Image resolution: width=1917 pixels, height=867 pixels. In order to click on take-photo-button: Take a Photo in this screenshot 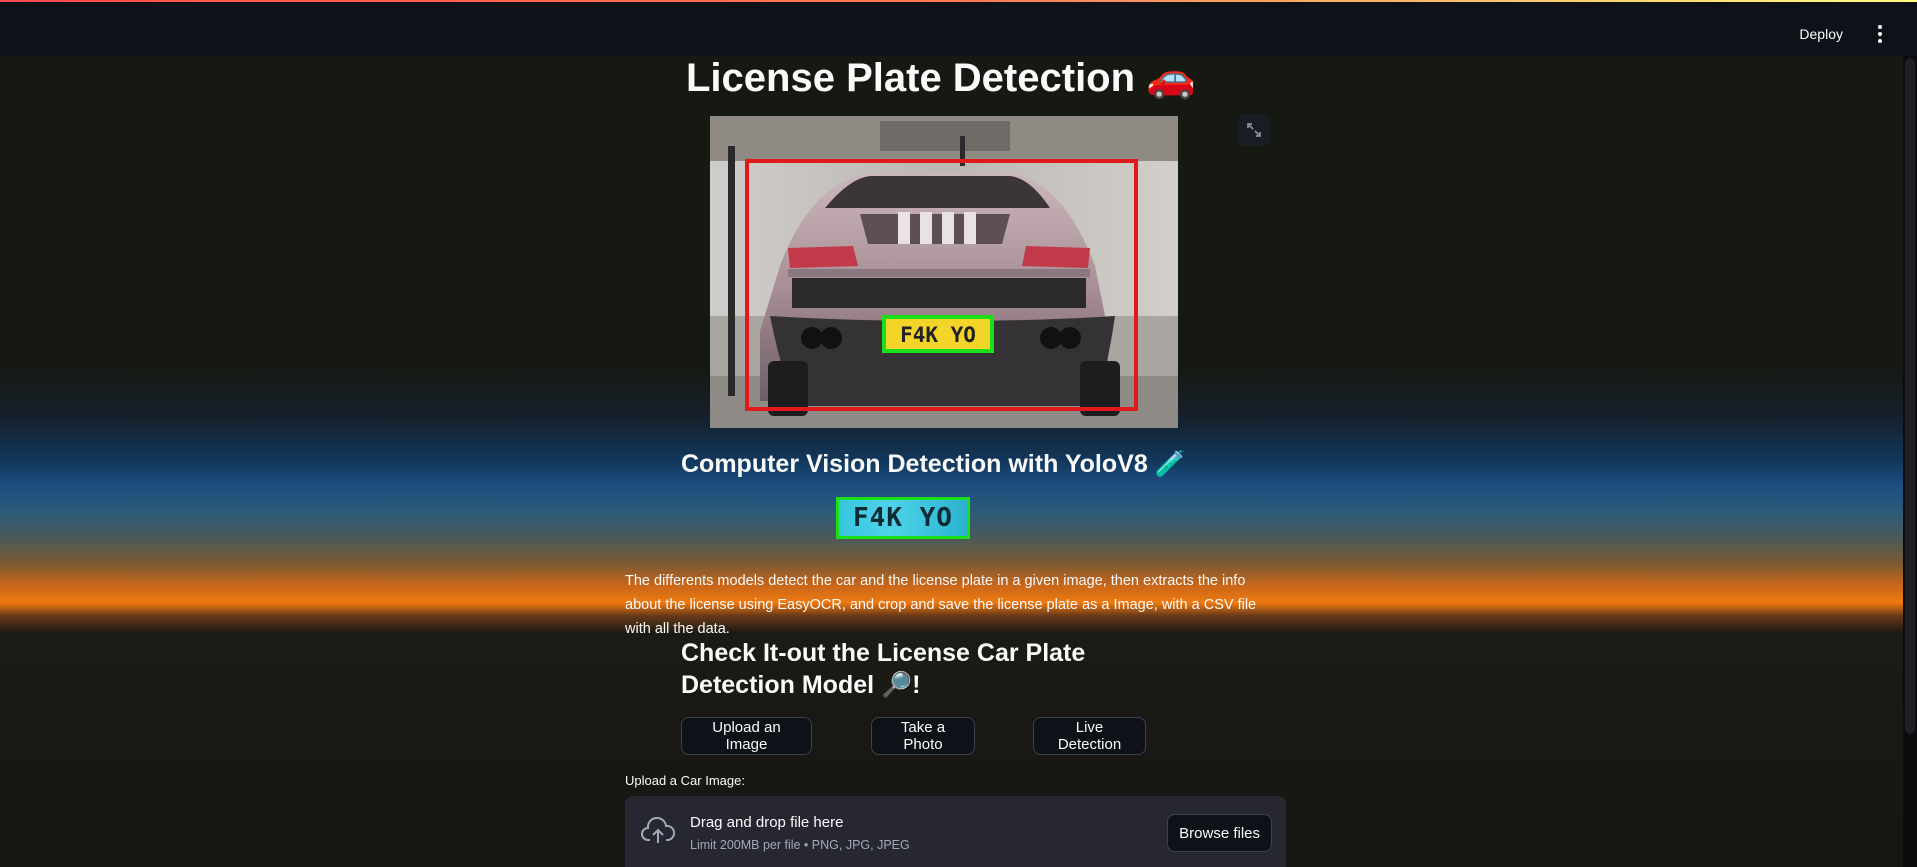, I will do `click(923, 736)`.